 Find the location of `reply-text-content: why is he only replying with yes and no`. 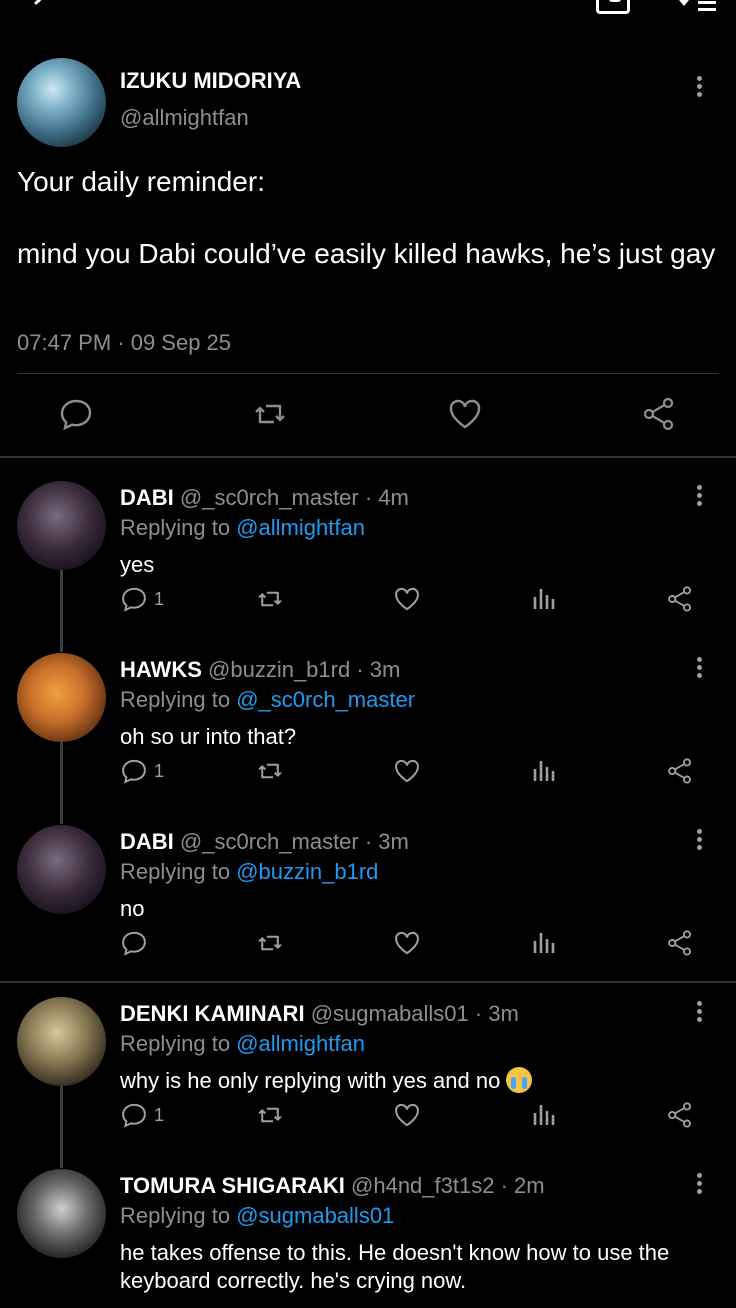

reply-text-content: why is he only replying with yes and no is located at coordinates (310, 1080).